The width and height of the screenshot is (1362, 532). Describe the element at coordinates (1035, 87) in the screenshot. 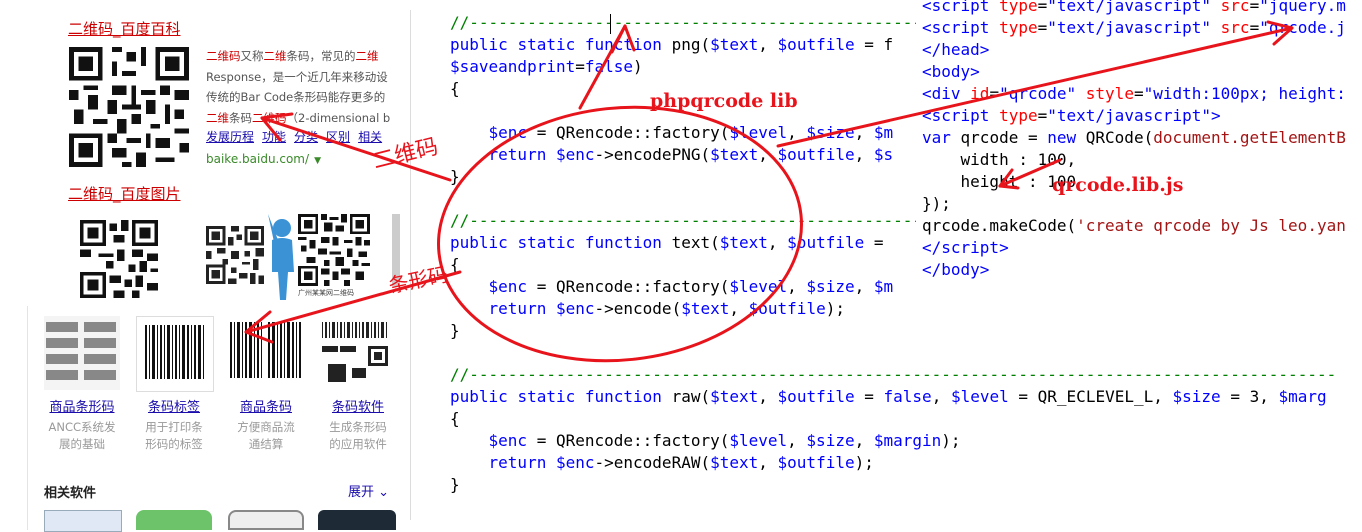

I see `arrow-line-js` at that location.